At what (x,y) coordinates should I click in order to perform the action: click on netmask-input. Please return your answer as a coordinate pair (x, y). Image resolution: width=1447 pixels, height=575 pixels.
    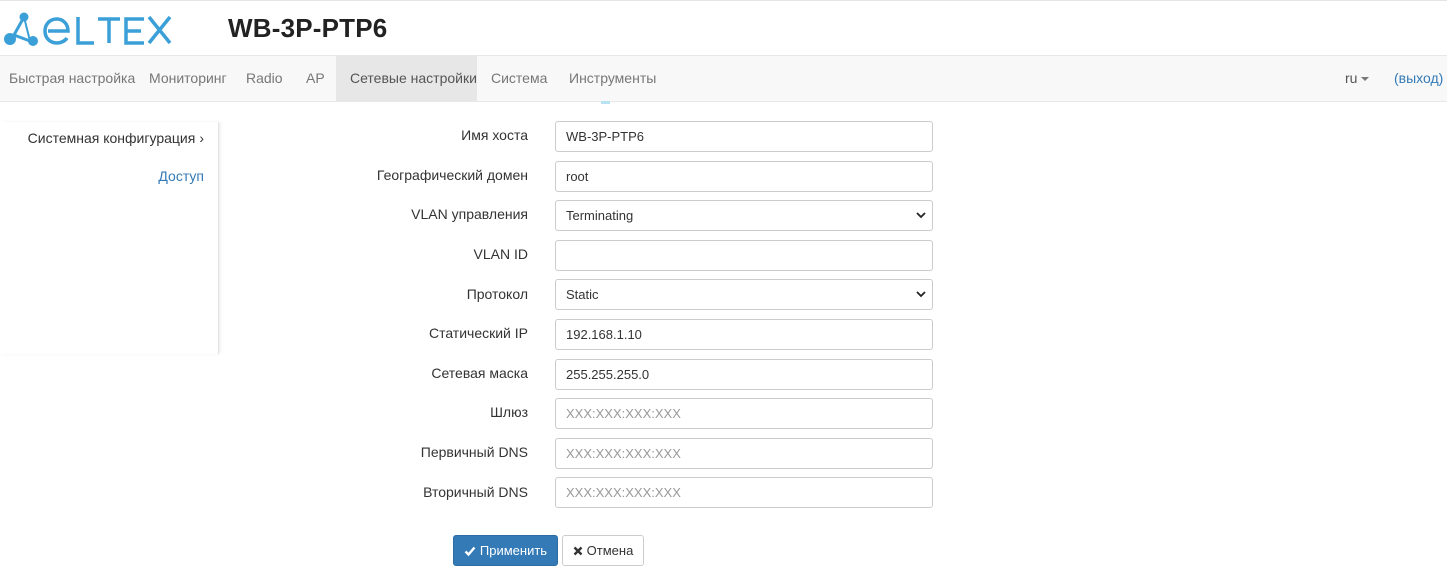
    Looking at the image, I should click on (744, 374).